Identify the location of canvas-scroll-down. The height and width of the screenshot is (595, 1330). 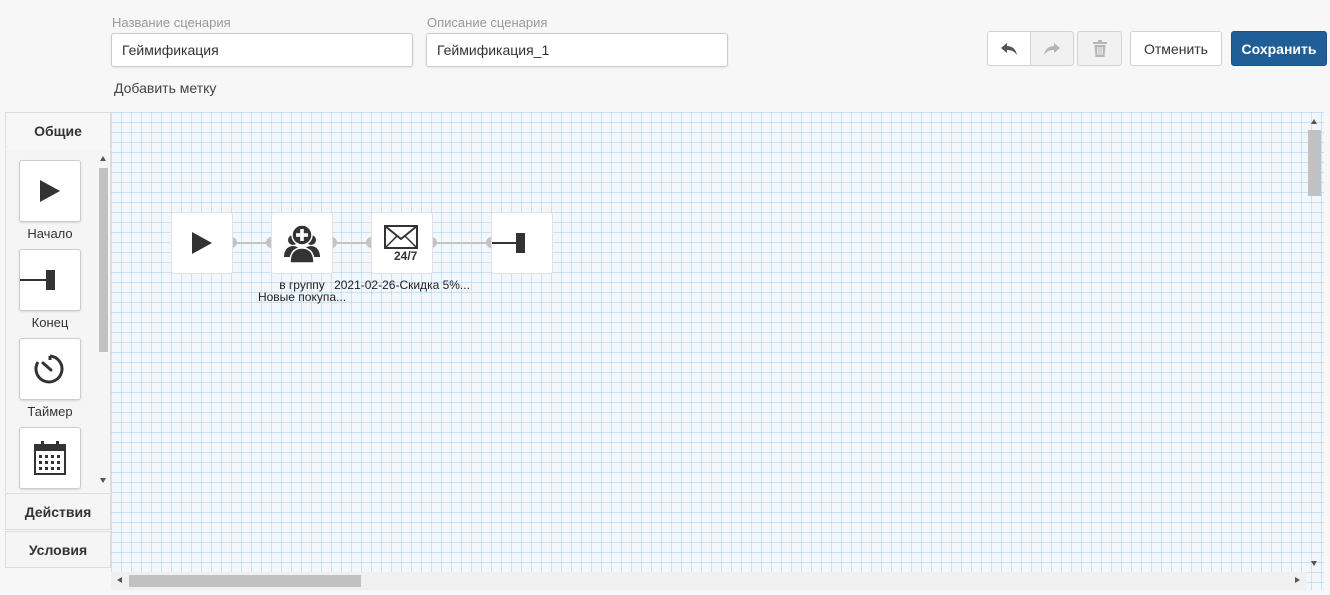
(1314, 563).